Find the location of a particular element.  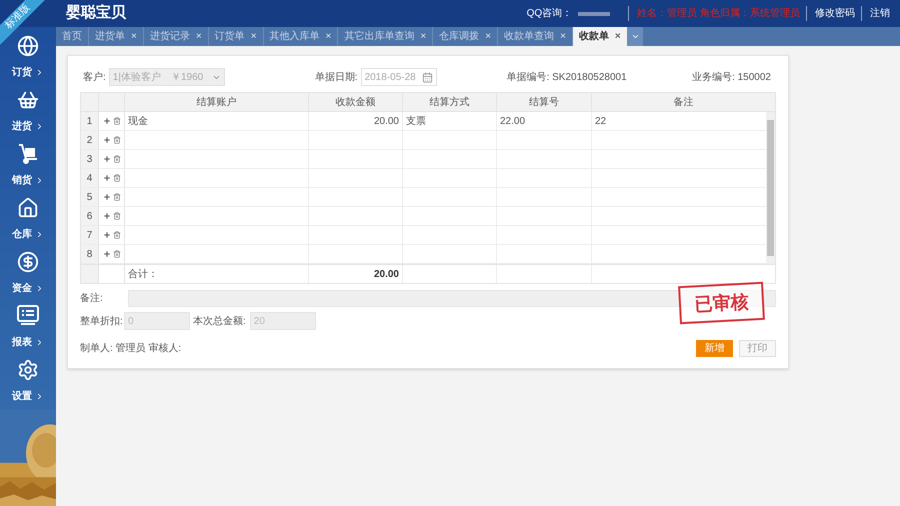

date-field: 2018-05-28 is located at coordinates (398, 77).